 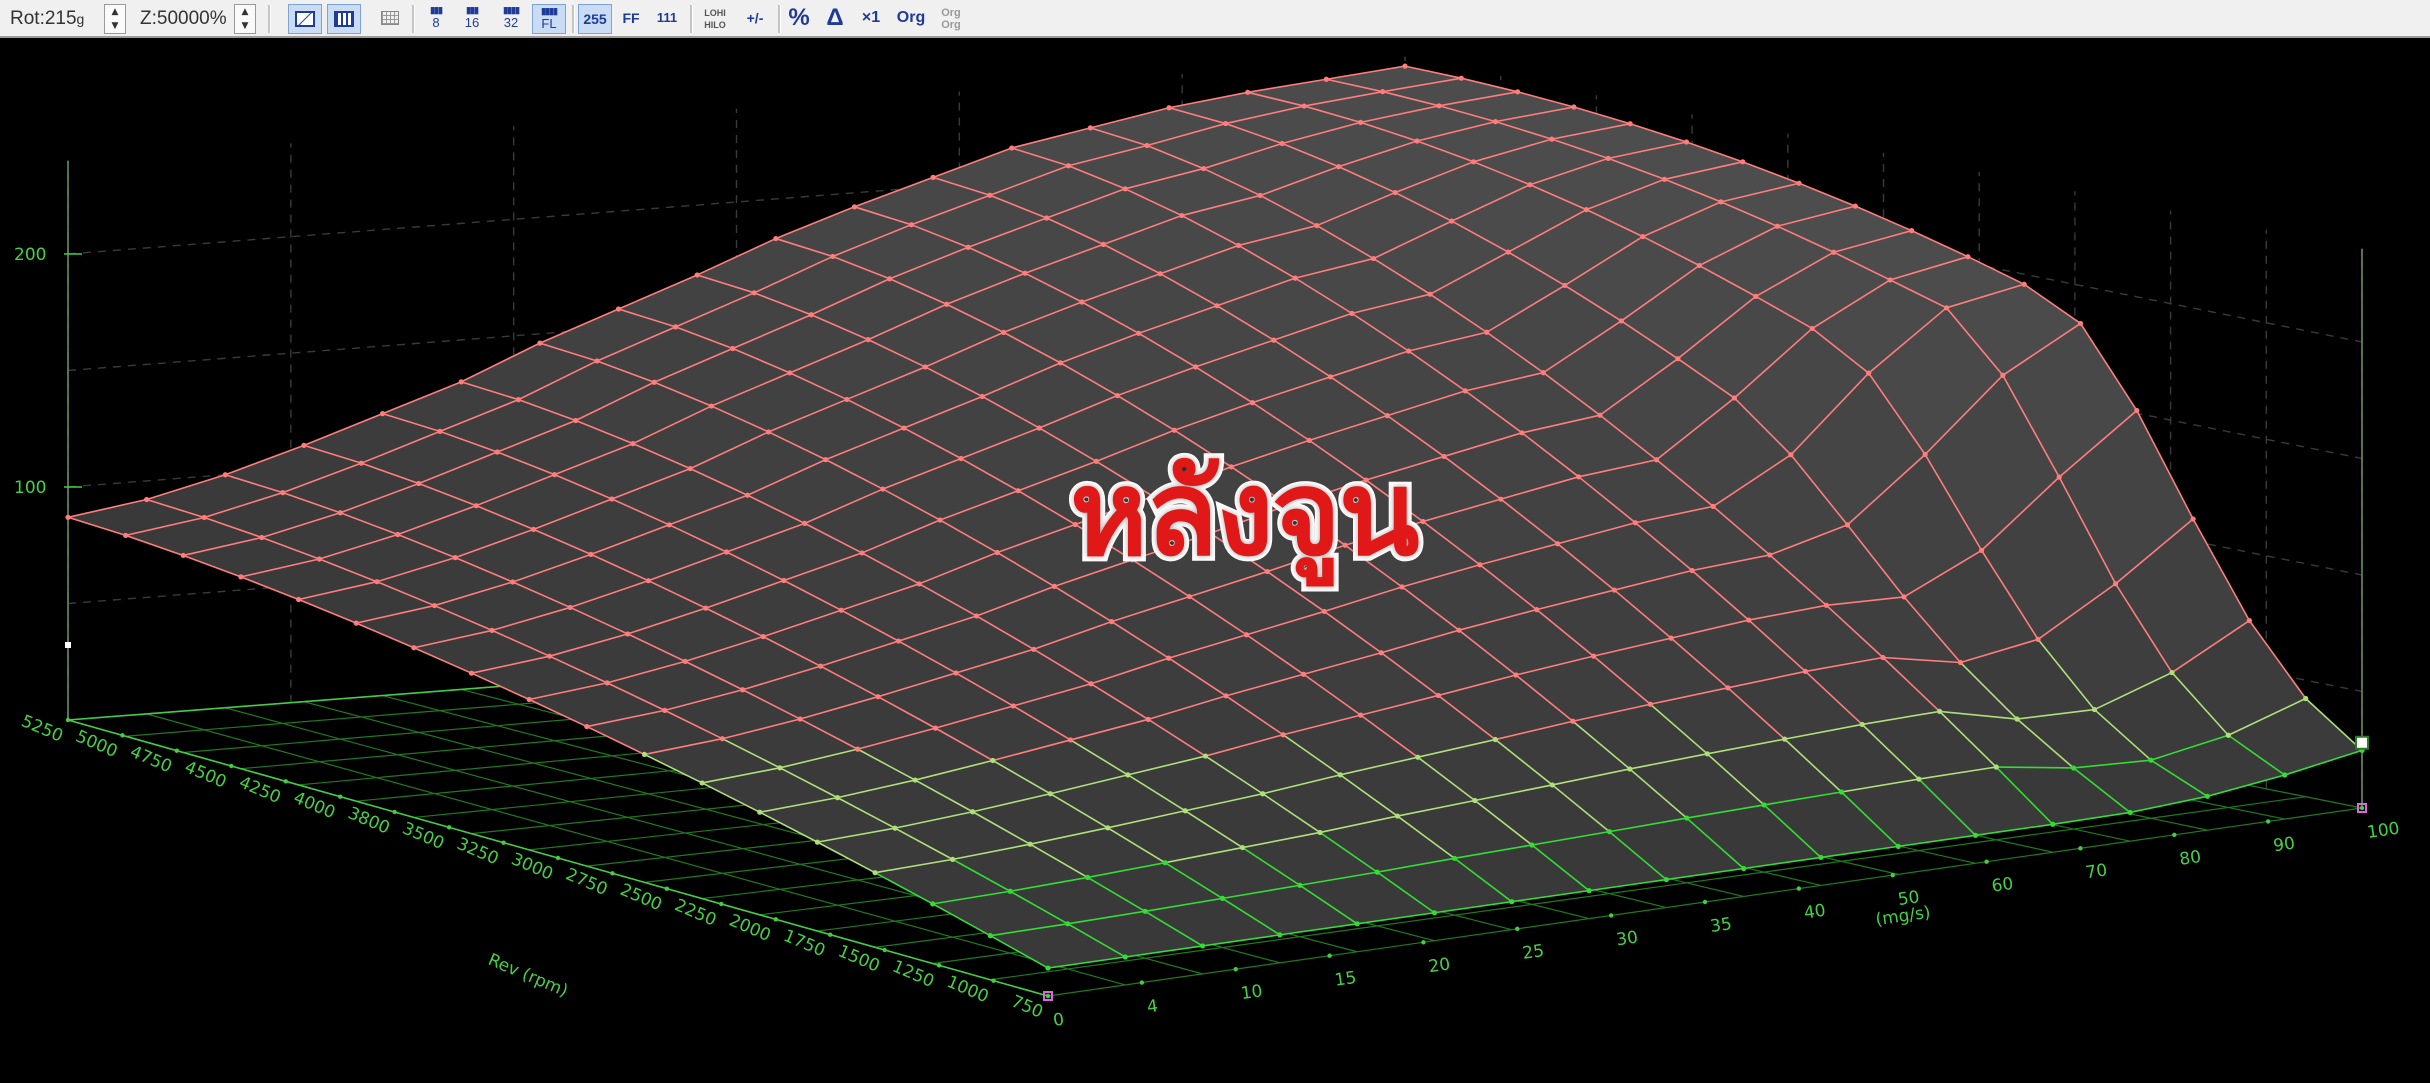 What do you see at coordinates (951, 19) in the screenshot?
I see `original-compare-button: Org Org` at bounding box center [951, 19].